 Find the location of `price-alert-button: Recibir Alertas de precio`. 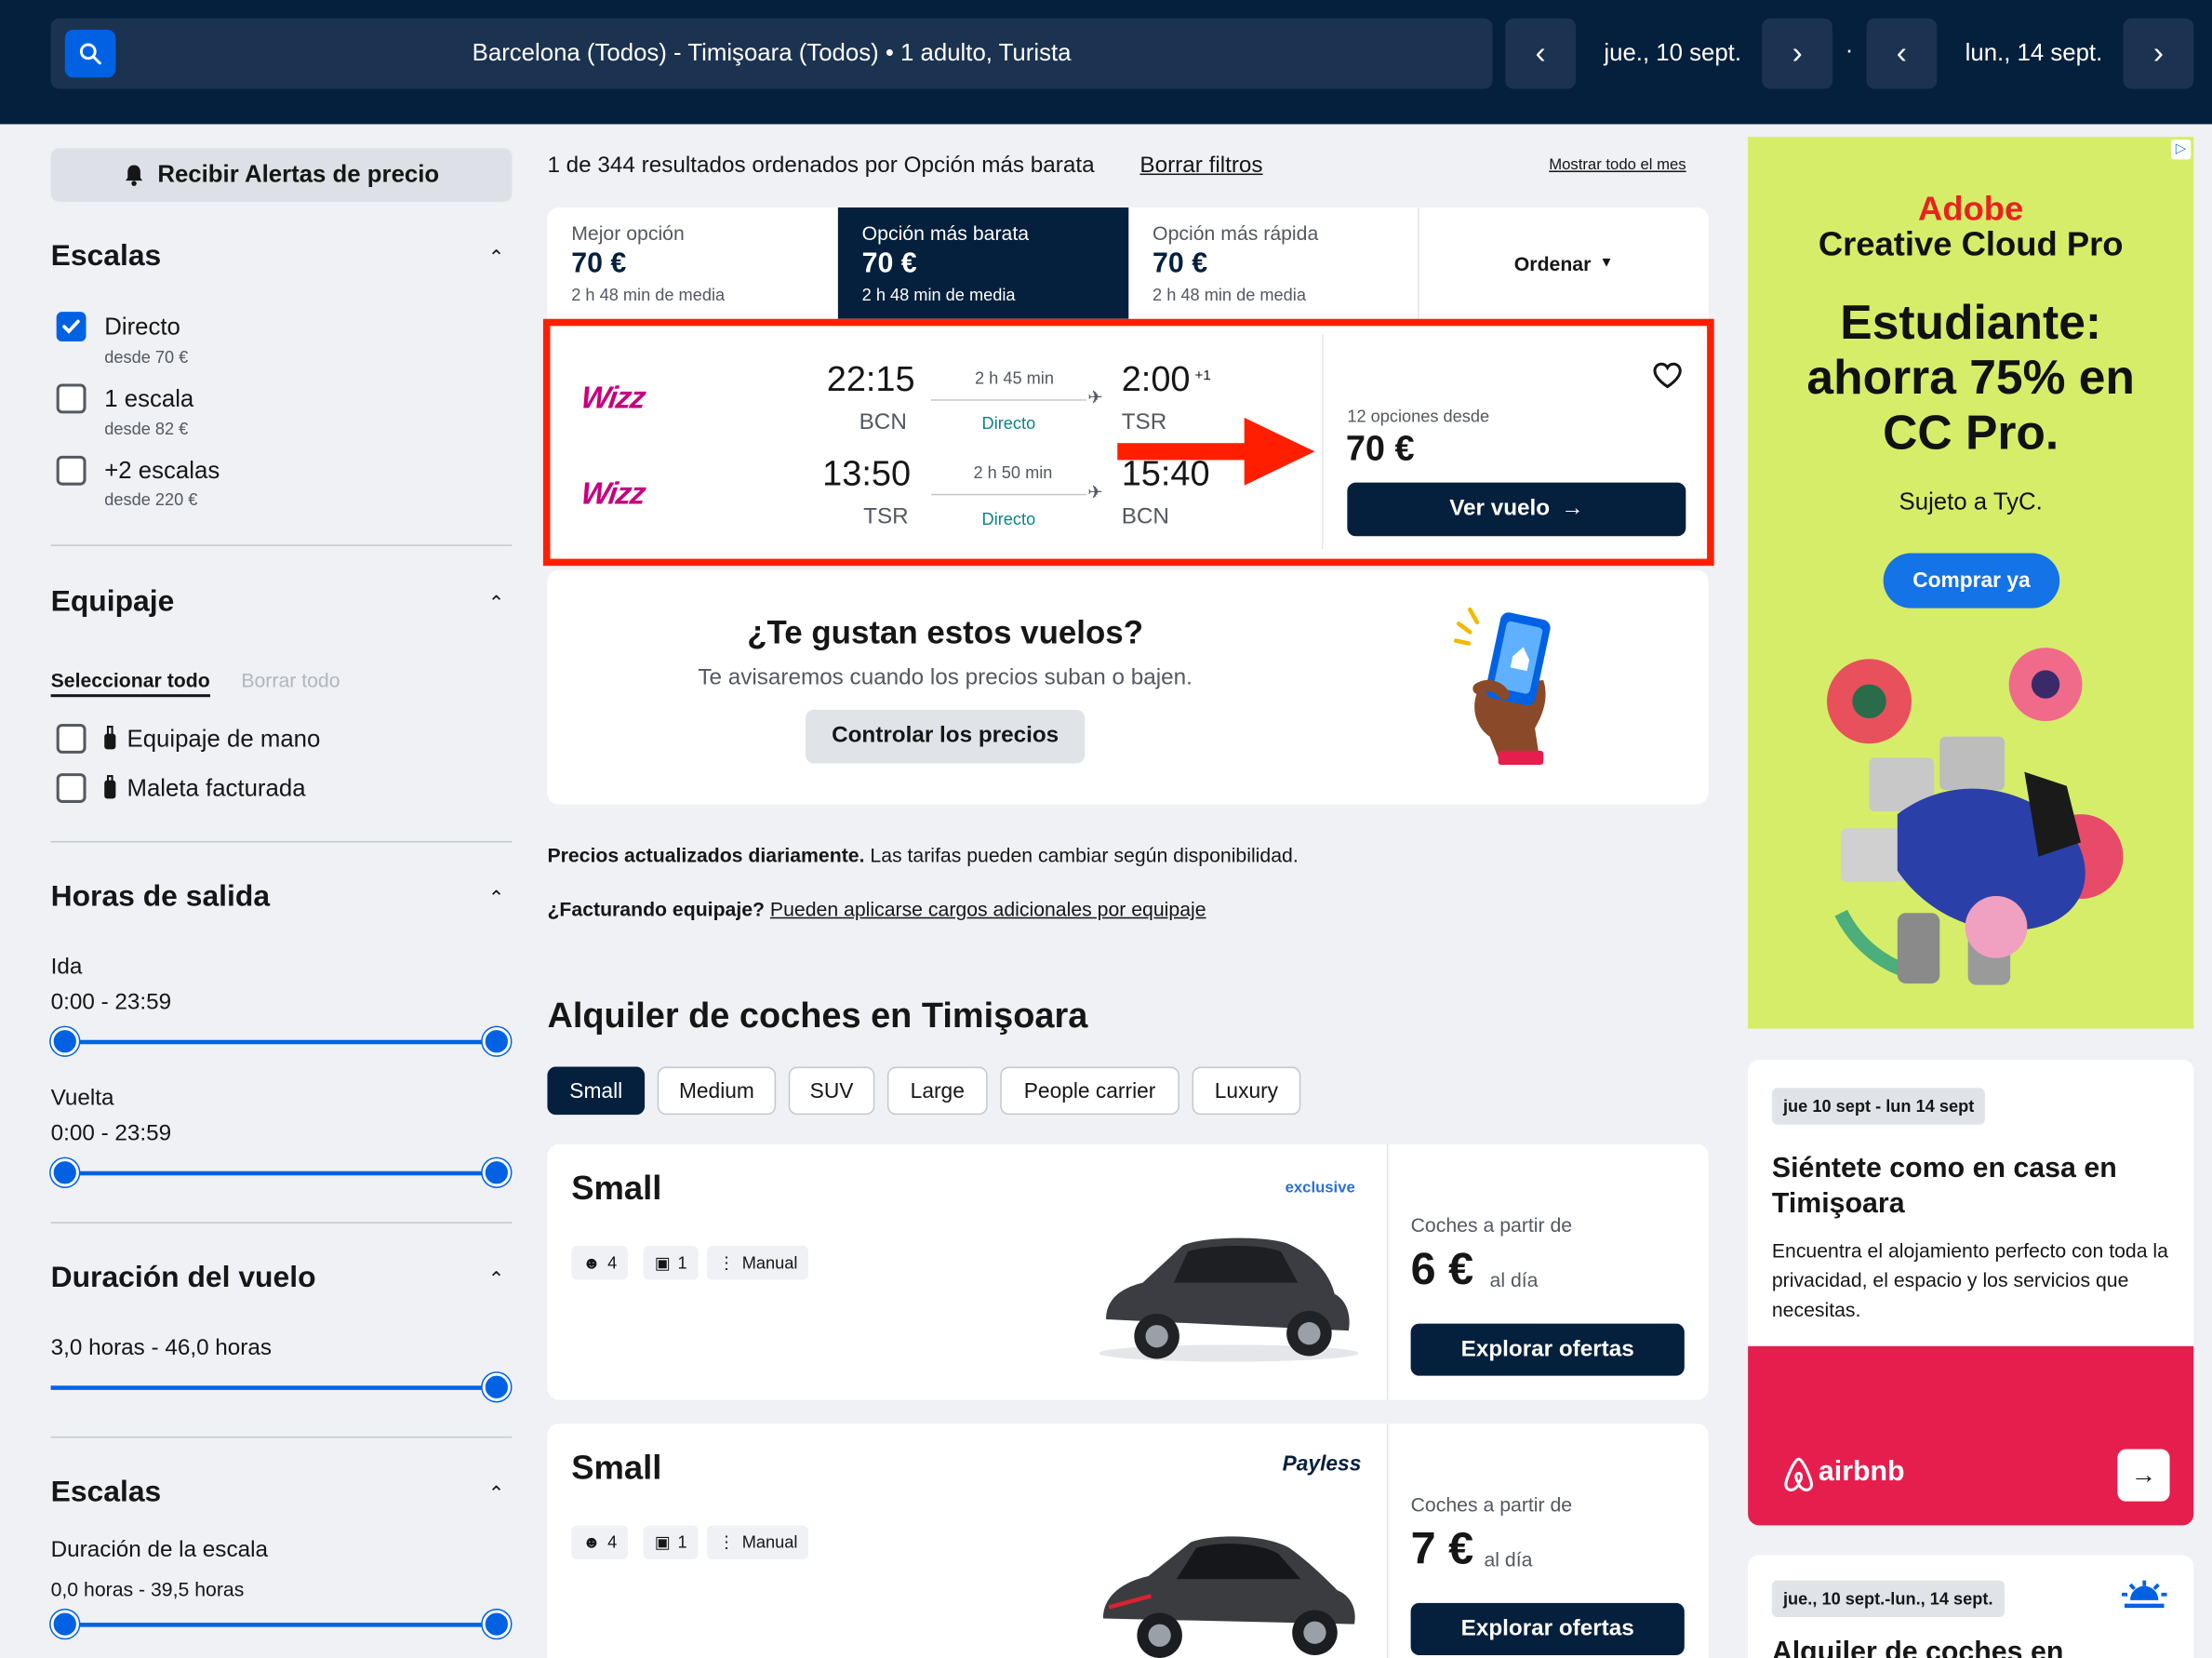

price-alert-button: Recibir Alertas de precio is located at coordinates (281, 175).